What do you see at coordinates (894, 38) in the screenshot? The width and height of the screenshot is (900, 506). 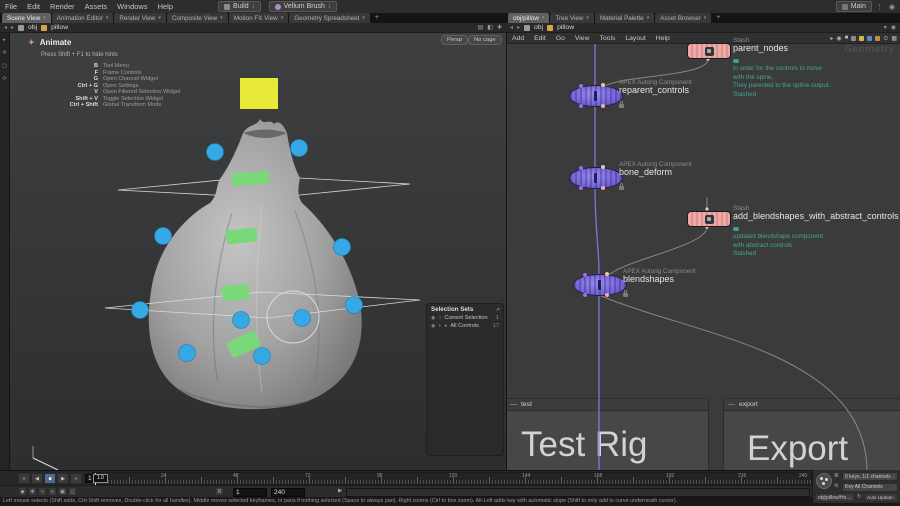 I see `grid-icon: ▦` at bounding box center [894, 38].